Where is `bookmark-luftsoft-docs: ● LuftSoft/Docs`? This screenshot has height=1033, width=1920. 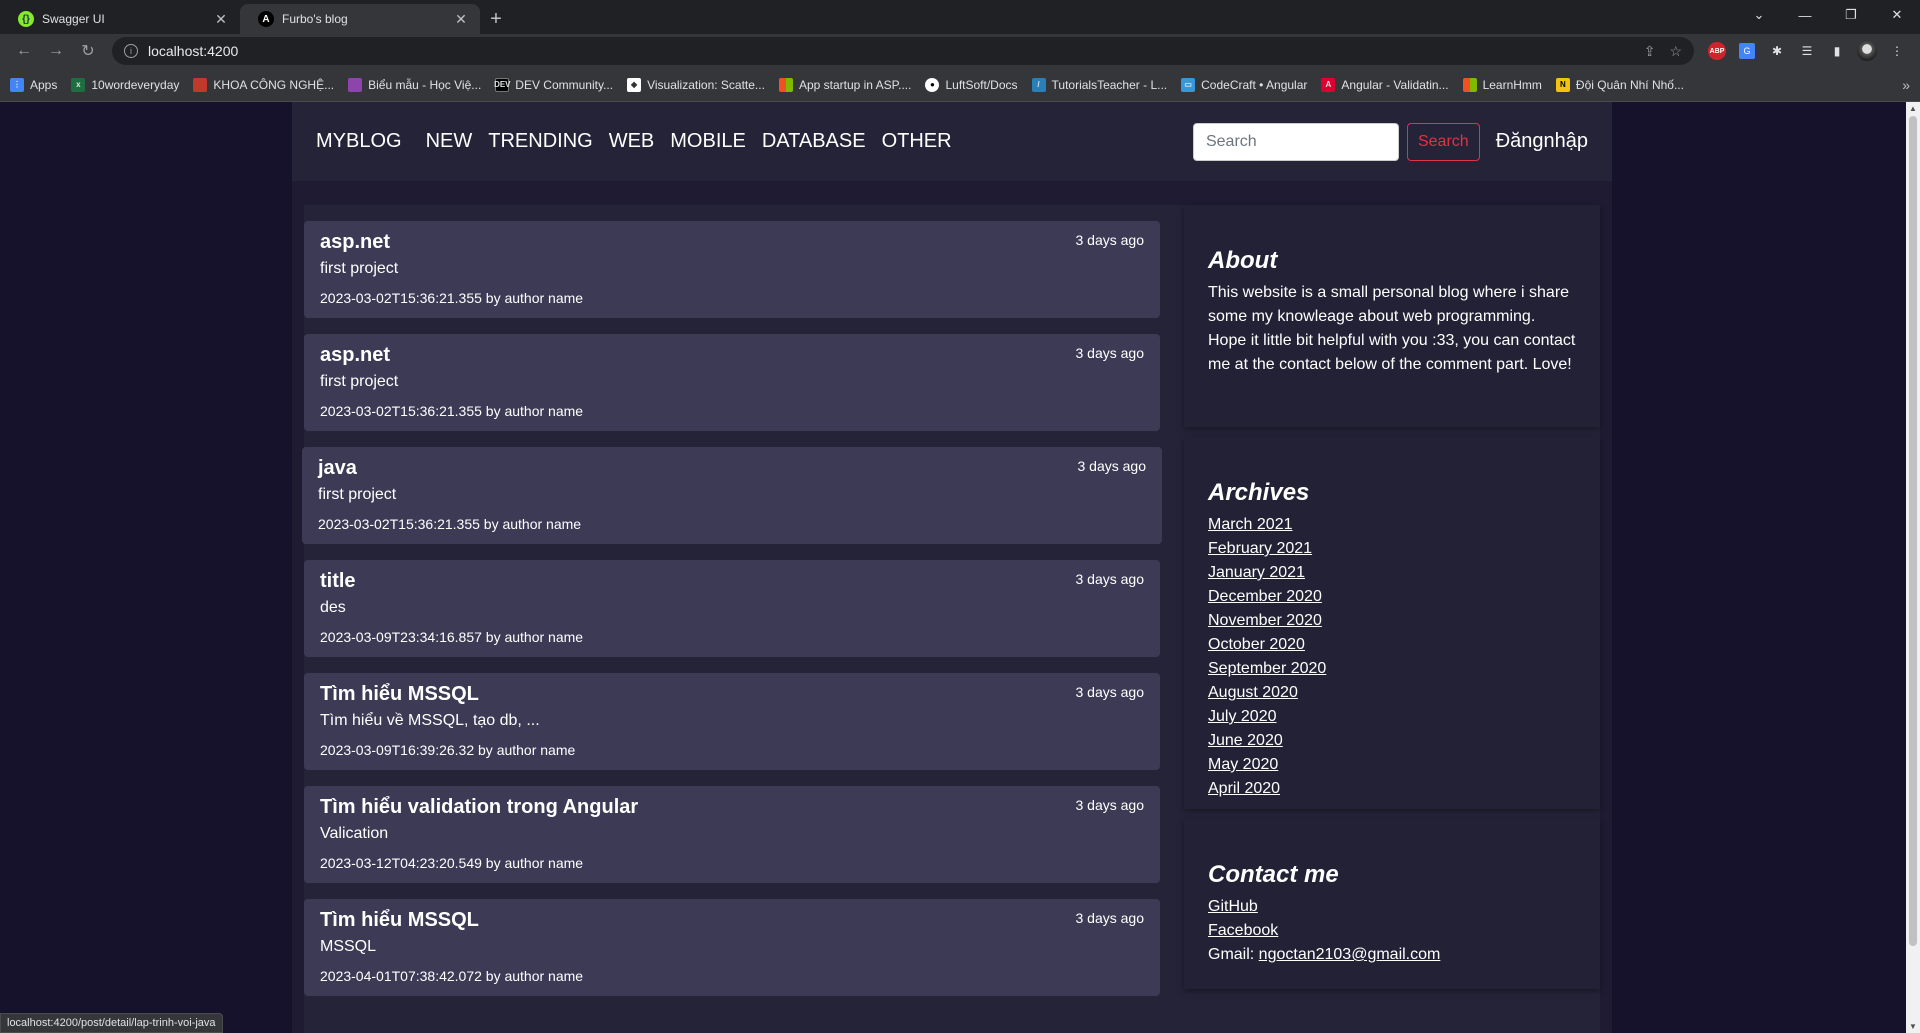 bookmark-luftsoft-docs: ● LuftSoft/Docs is located at coordinates (971, 84).